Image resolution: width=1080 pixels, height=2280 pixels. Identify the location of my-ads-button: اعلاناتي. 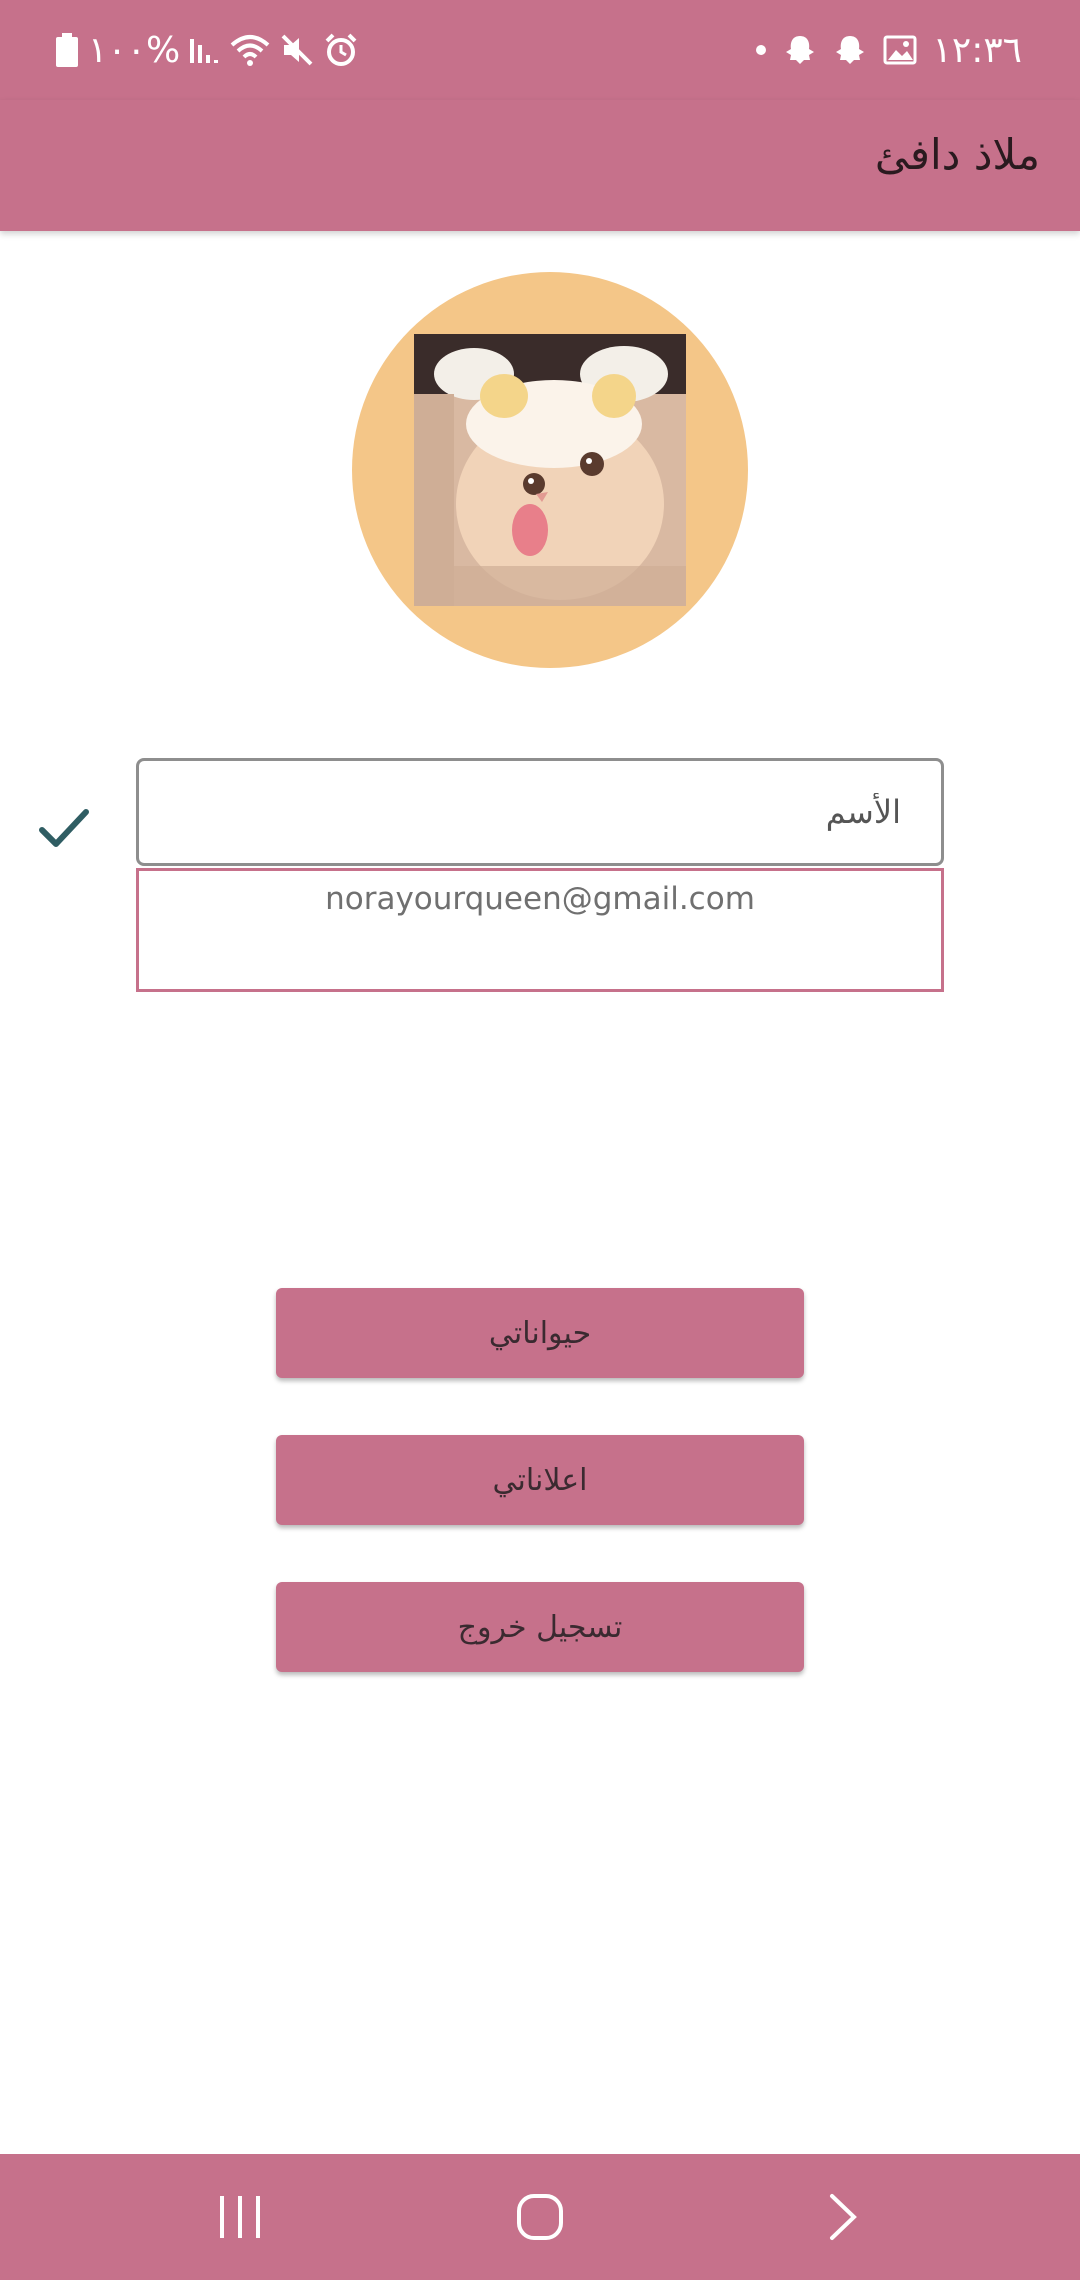
(540, 1480).